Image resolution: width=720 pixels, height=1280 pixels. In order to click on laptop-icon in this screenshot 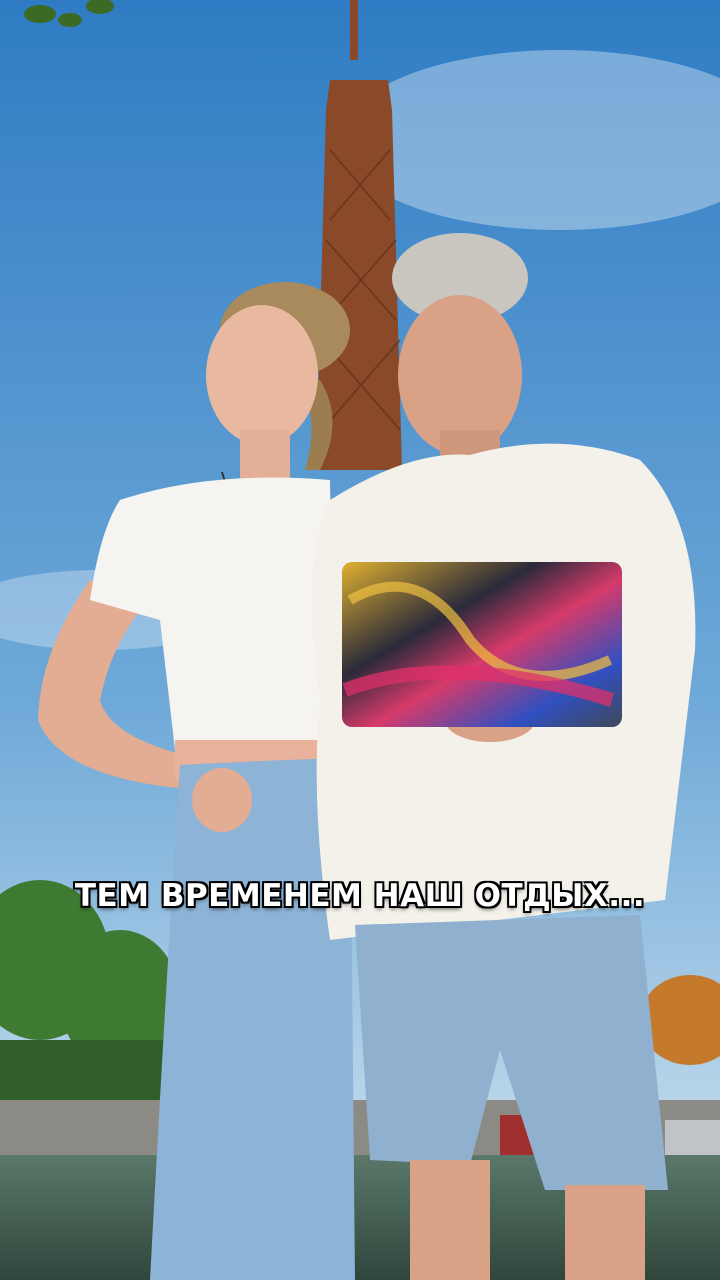, I will do `click(482, 644)`.